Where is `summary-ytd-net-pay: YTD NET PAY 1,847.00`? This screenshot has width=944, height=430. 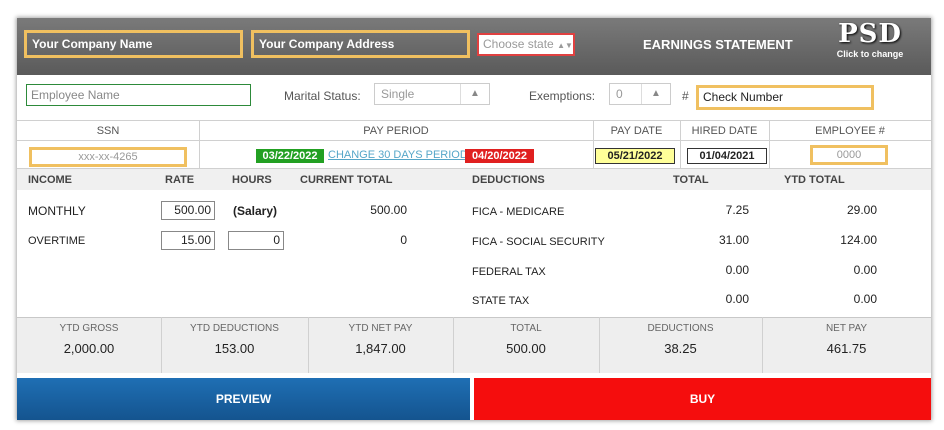 summary-ytd-net-pay: YTD NET PAY 1,847.00 is located at coordinates (380, 339).